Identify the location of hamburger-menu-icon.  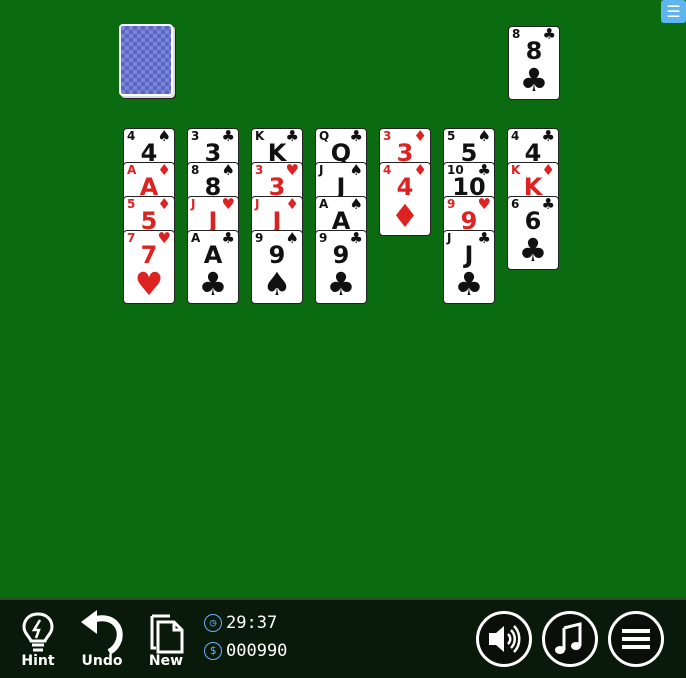
(636, 639).